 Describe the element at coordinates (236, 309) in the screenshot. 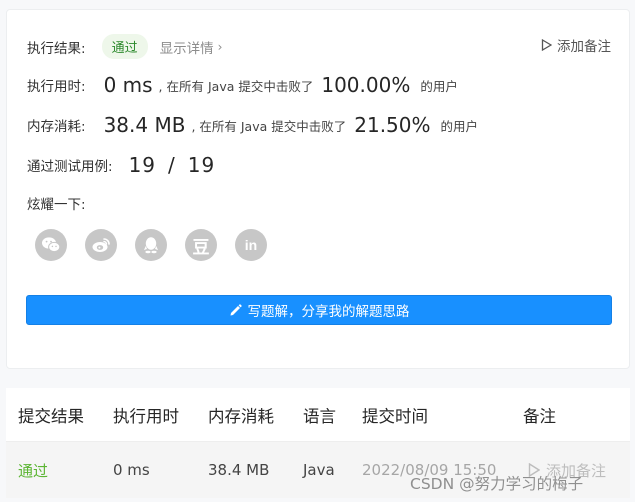

I see `pencil-icon` at that location.